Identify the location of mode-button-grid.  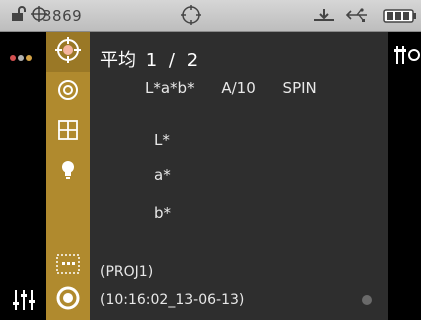
(68, 132).